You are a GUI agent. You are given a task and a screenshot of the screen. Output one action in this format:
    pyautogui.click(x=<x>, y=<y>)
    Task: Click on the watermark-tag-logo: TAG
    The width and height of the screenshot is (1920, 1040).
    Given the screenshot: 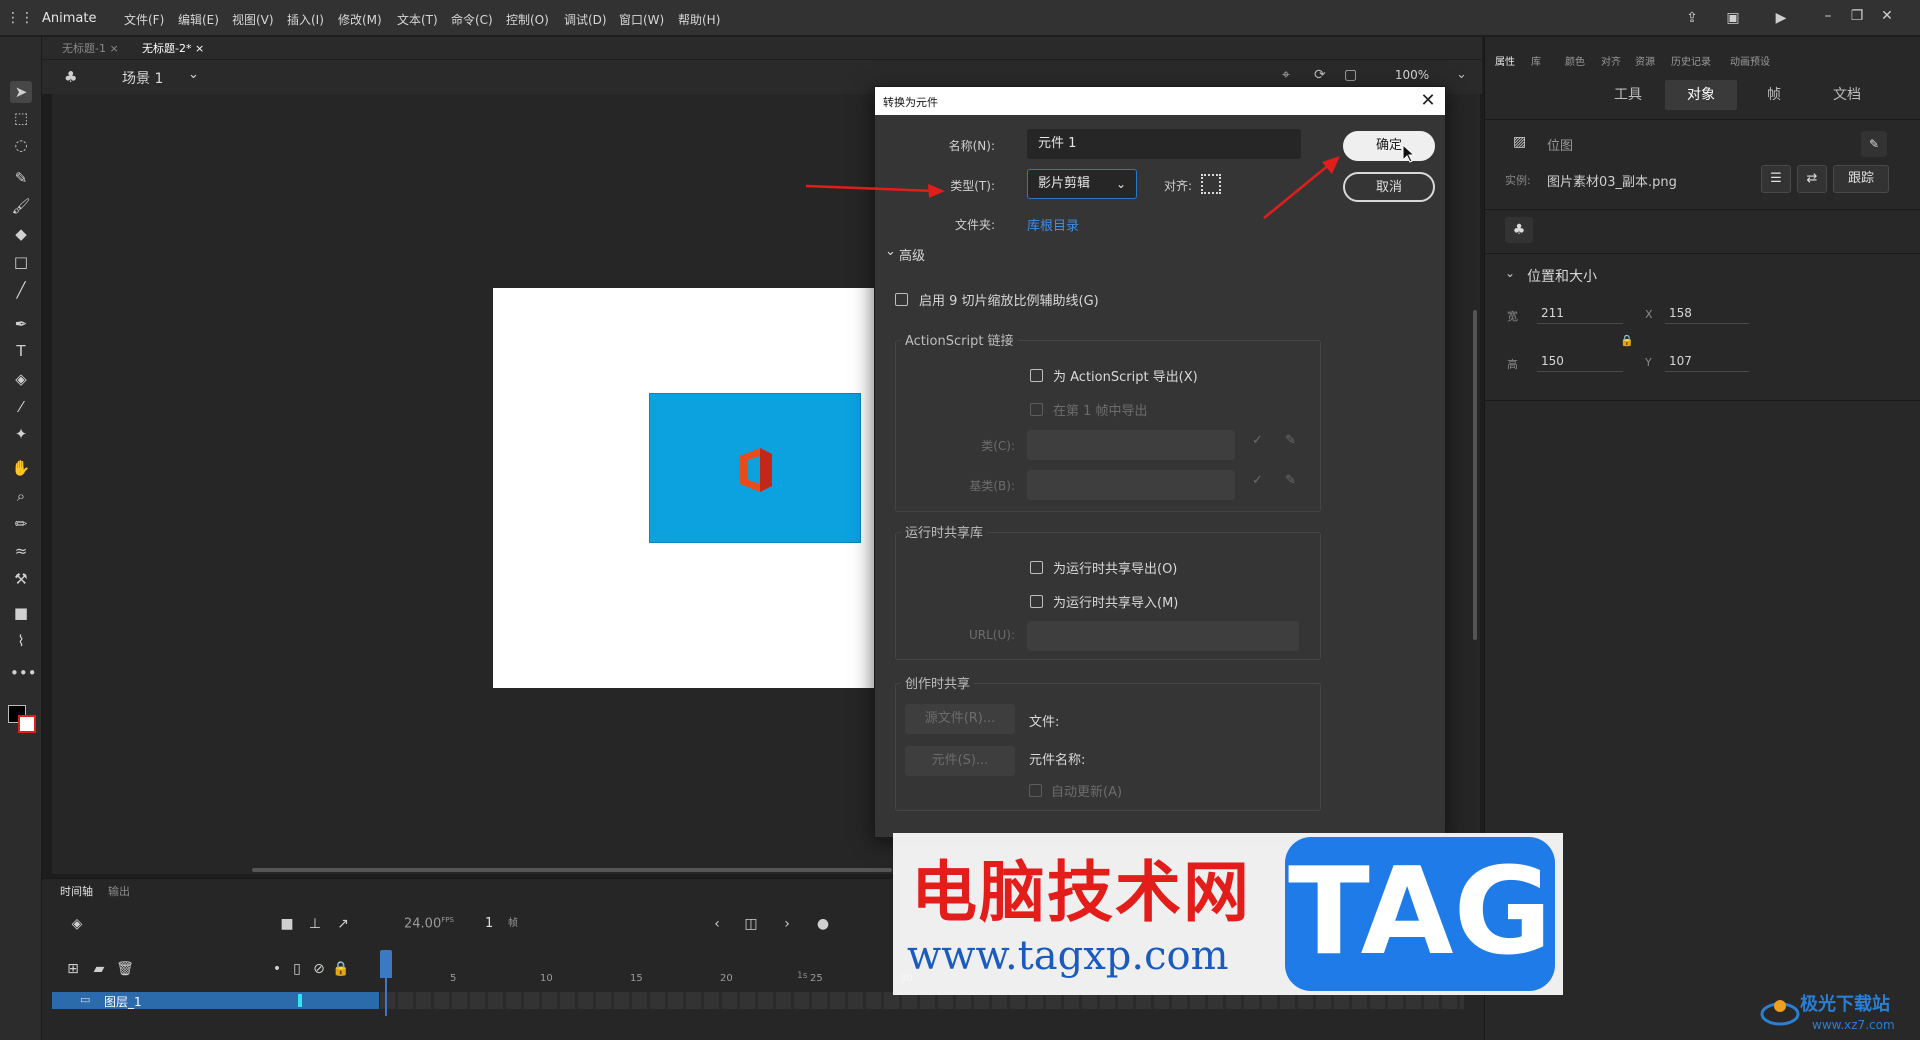 What is the action you would take?
    pyautogui.click(x=1420, y=914)
    